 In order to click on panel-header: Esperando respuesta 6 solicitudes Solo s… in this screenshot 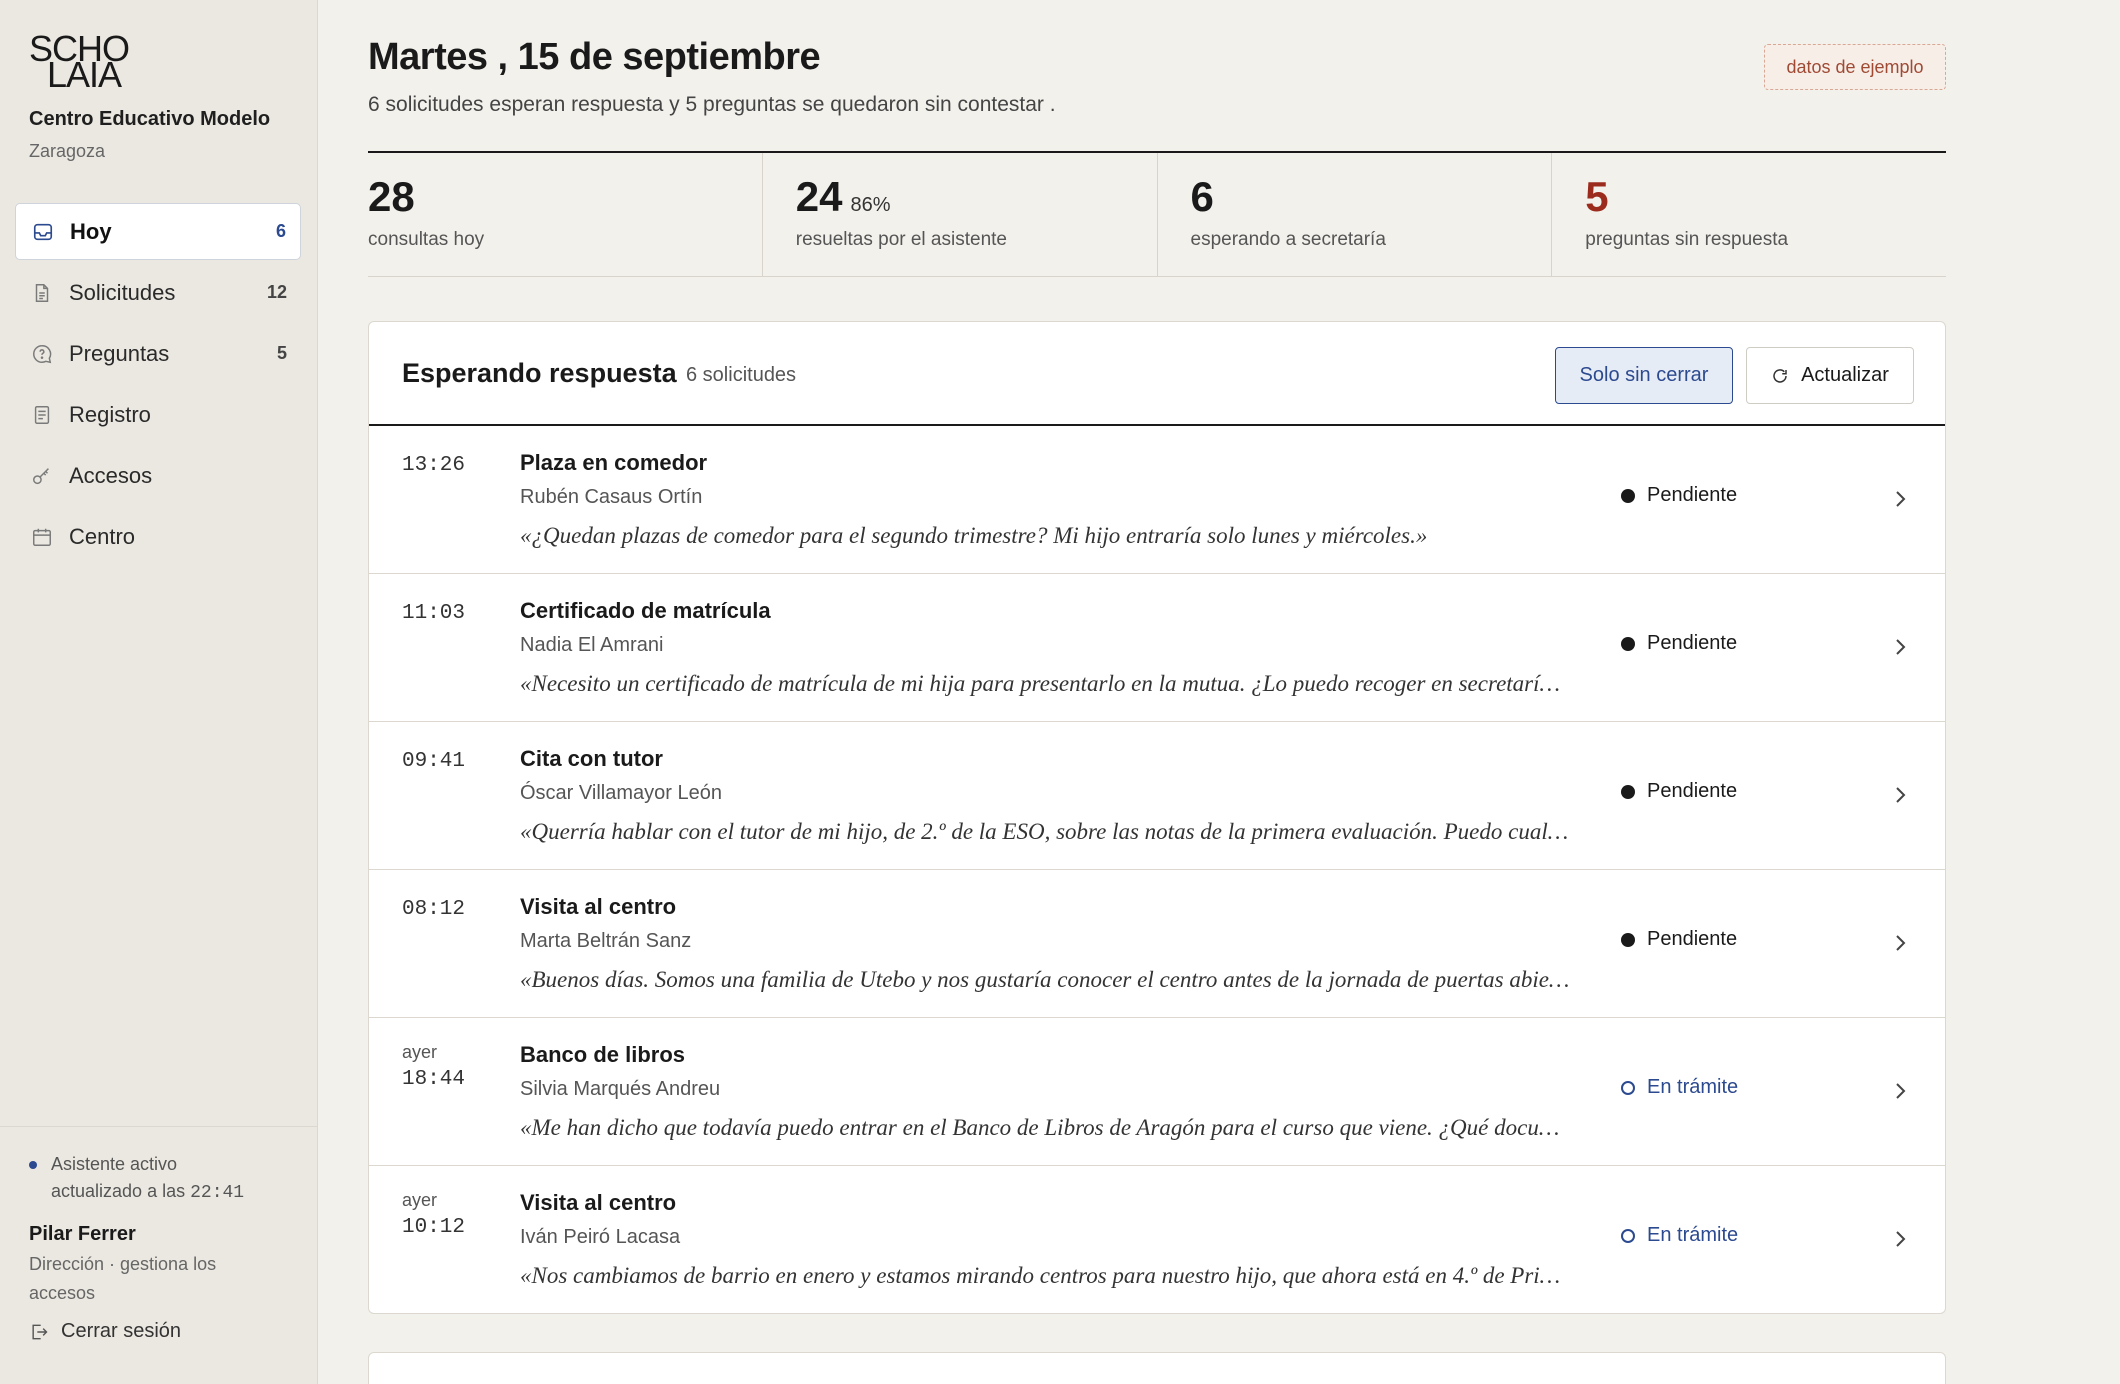, I will do `click(1157, 374)`.